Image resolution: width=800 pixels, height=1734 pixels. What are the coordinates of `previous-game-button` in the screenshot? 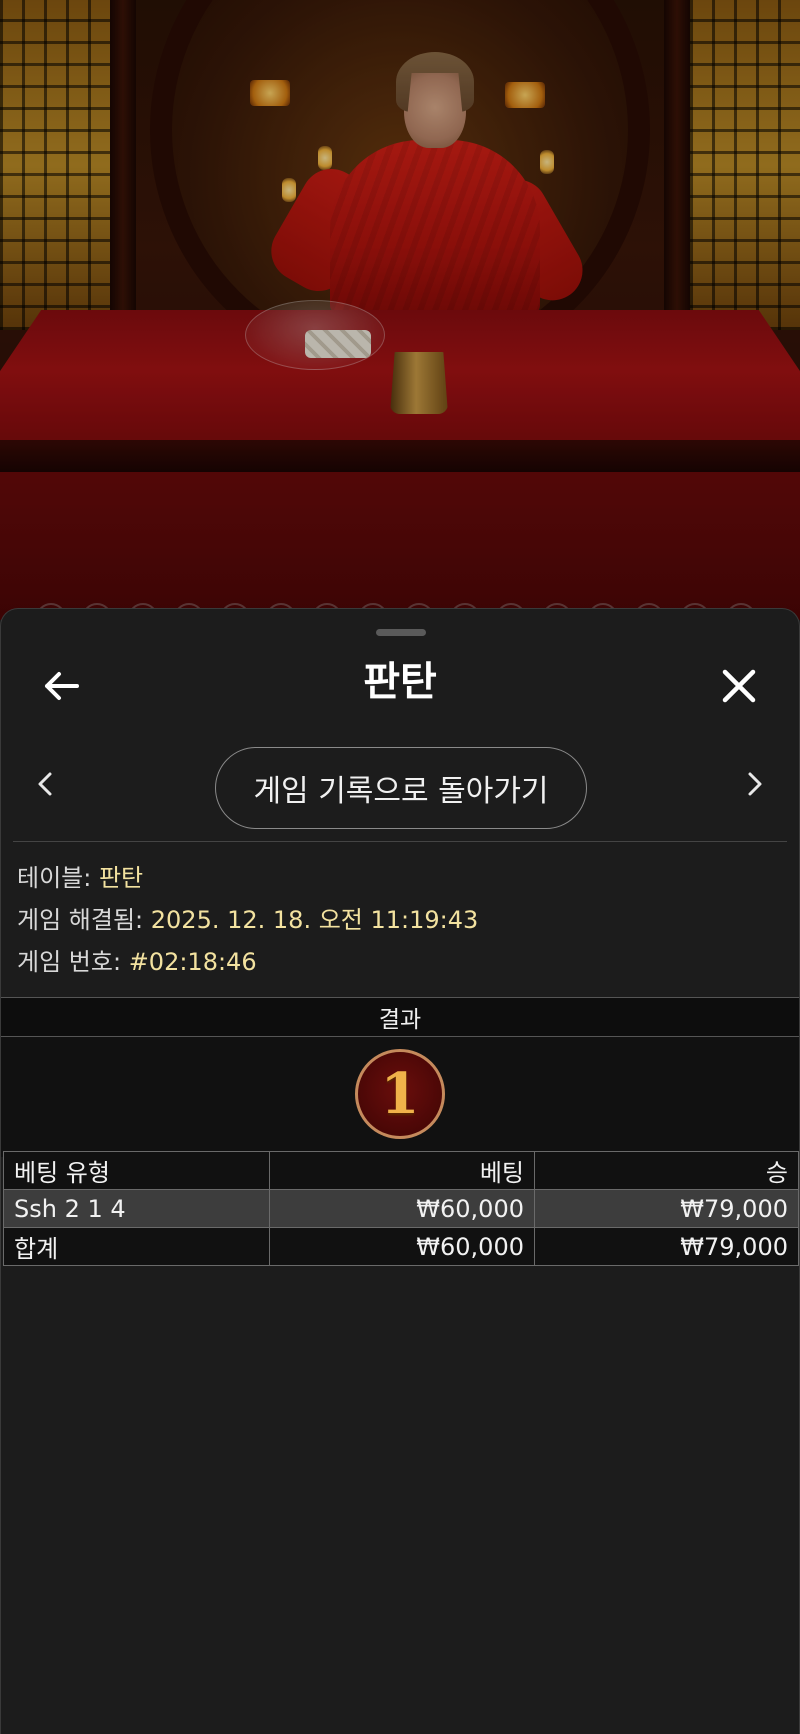 It's located at (45, 784).